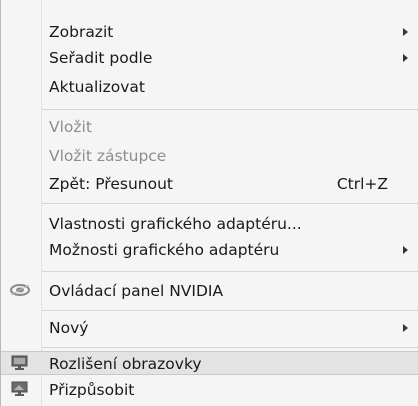 The height and width of the screenshot is (406, 418). What do you see at coordinates (20, 363) in the screenshot?
I see `screen-resolution-icon` at bounding box center [20, 363].